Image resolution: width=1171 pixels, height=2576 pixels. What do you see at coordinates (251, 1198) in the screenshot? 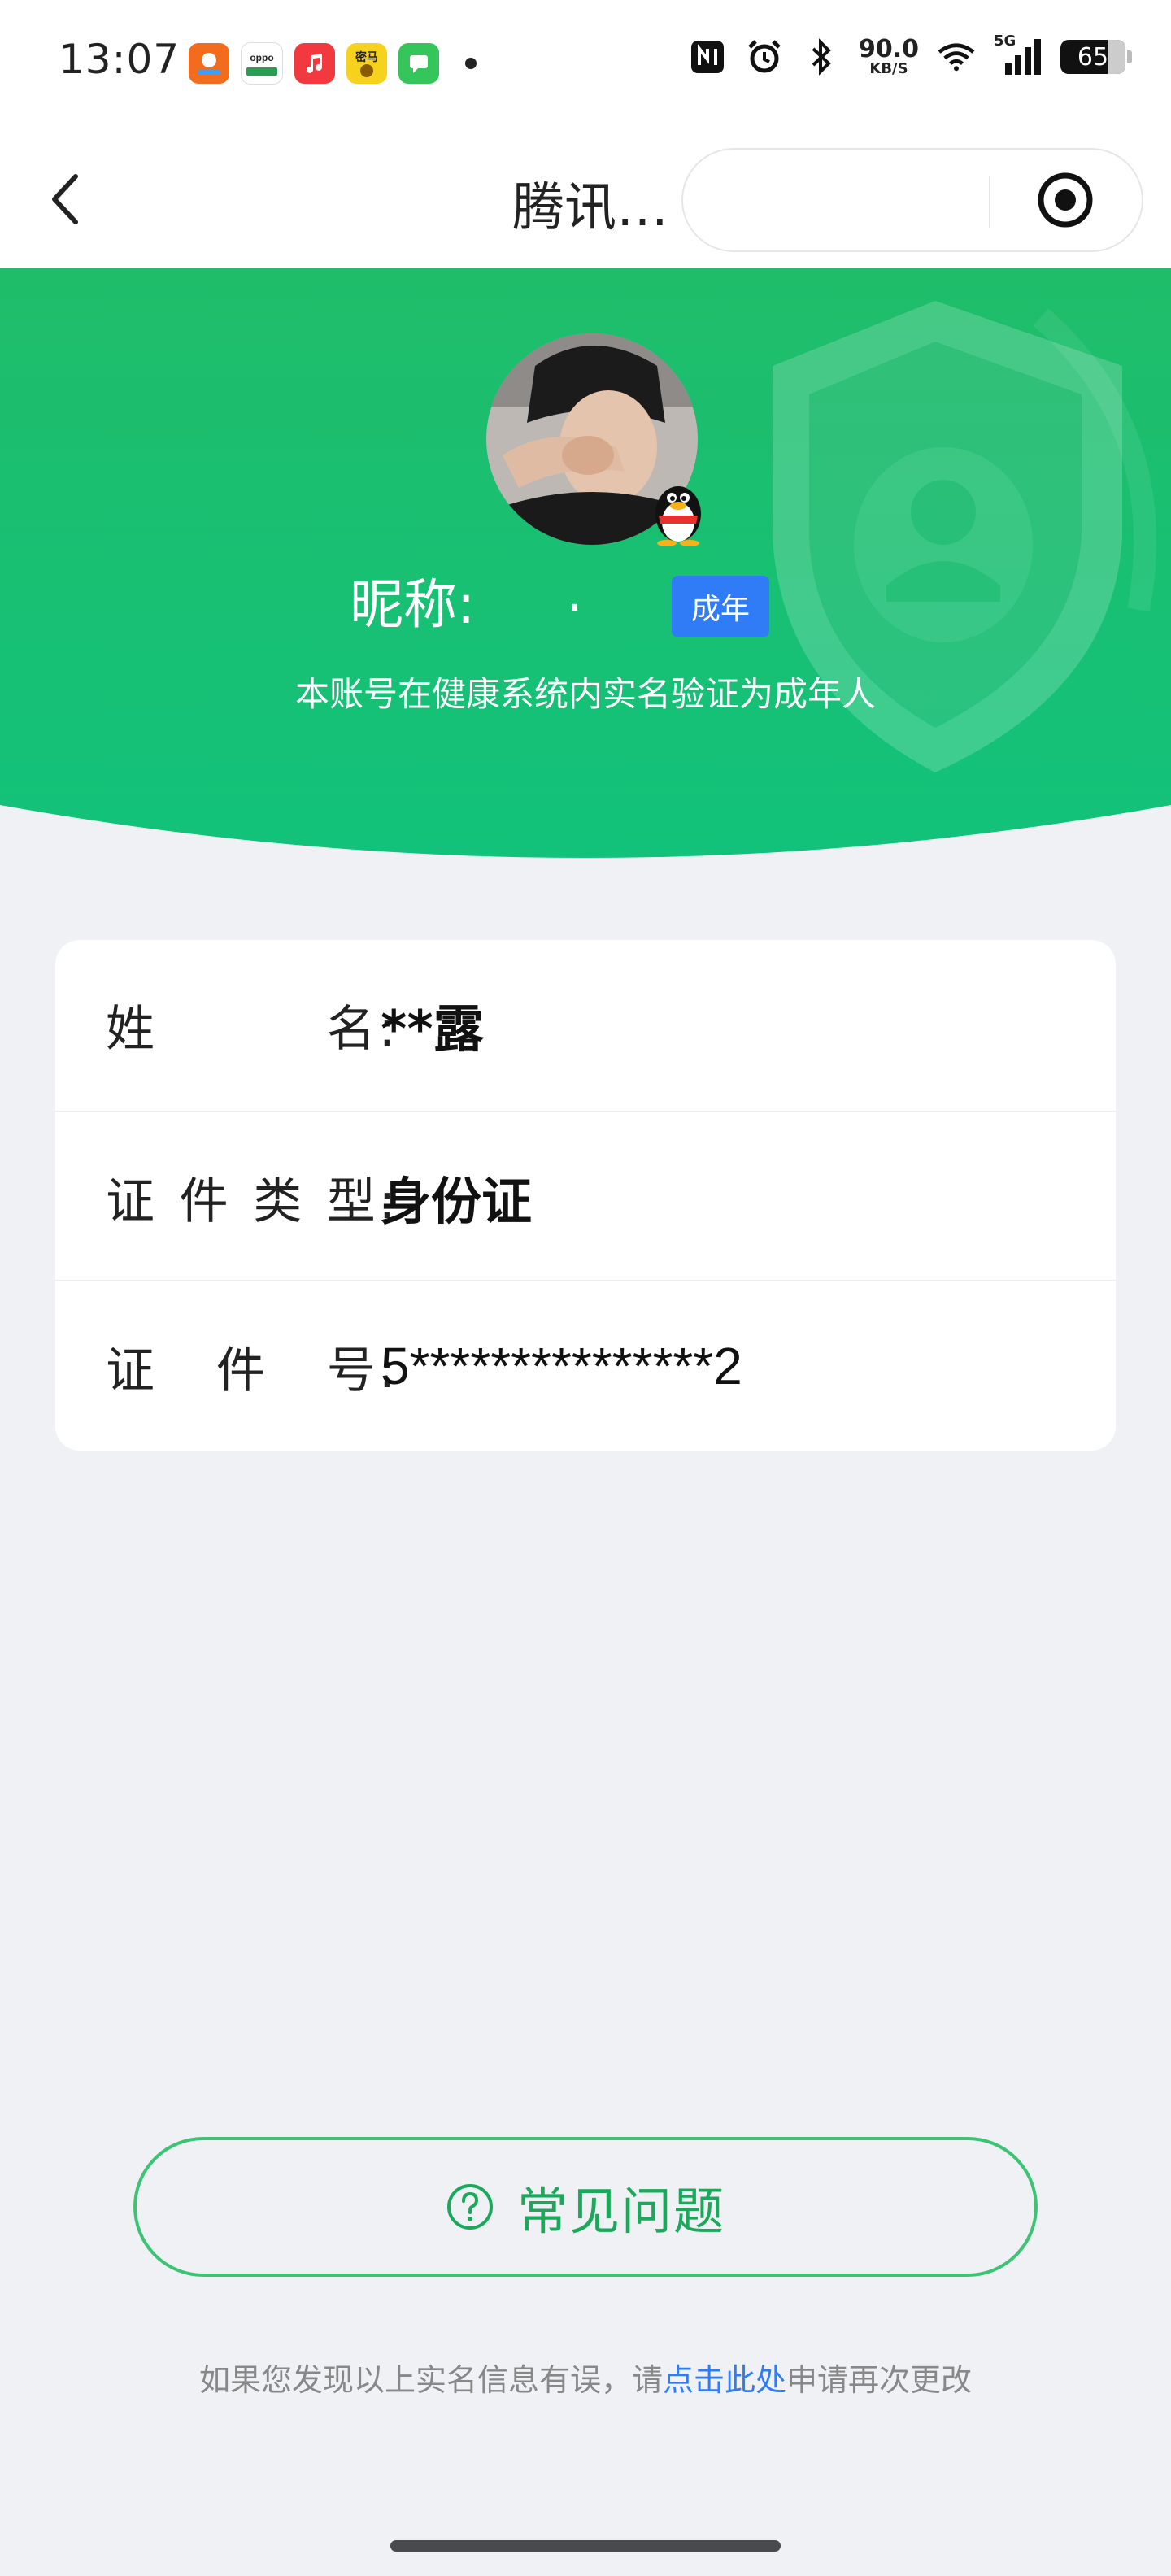
I see `id-type-label: 证 件 类 型:` at bounding box center [251, 1198].